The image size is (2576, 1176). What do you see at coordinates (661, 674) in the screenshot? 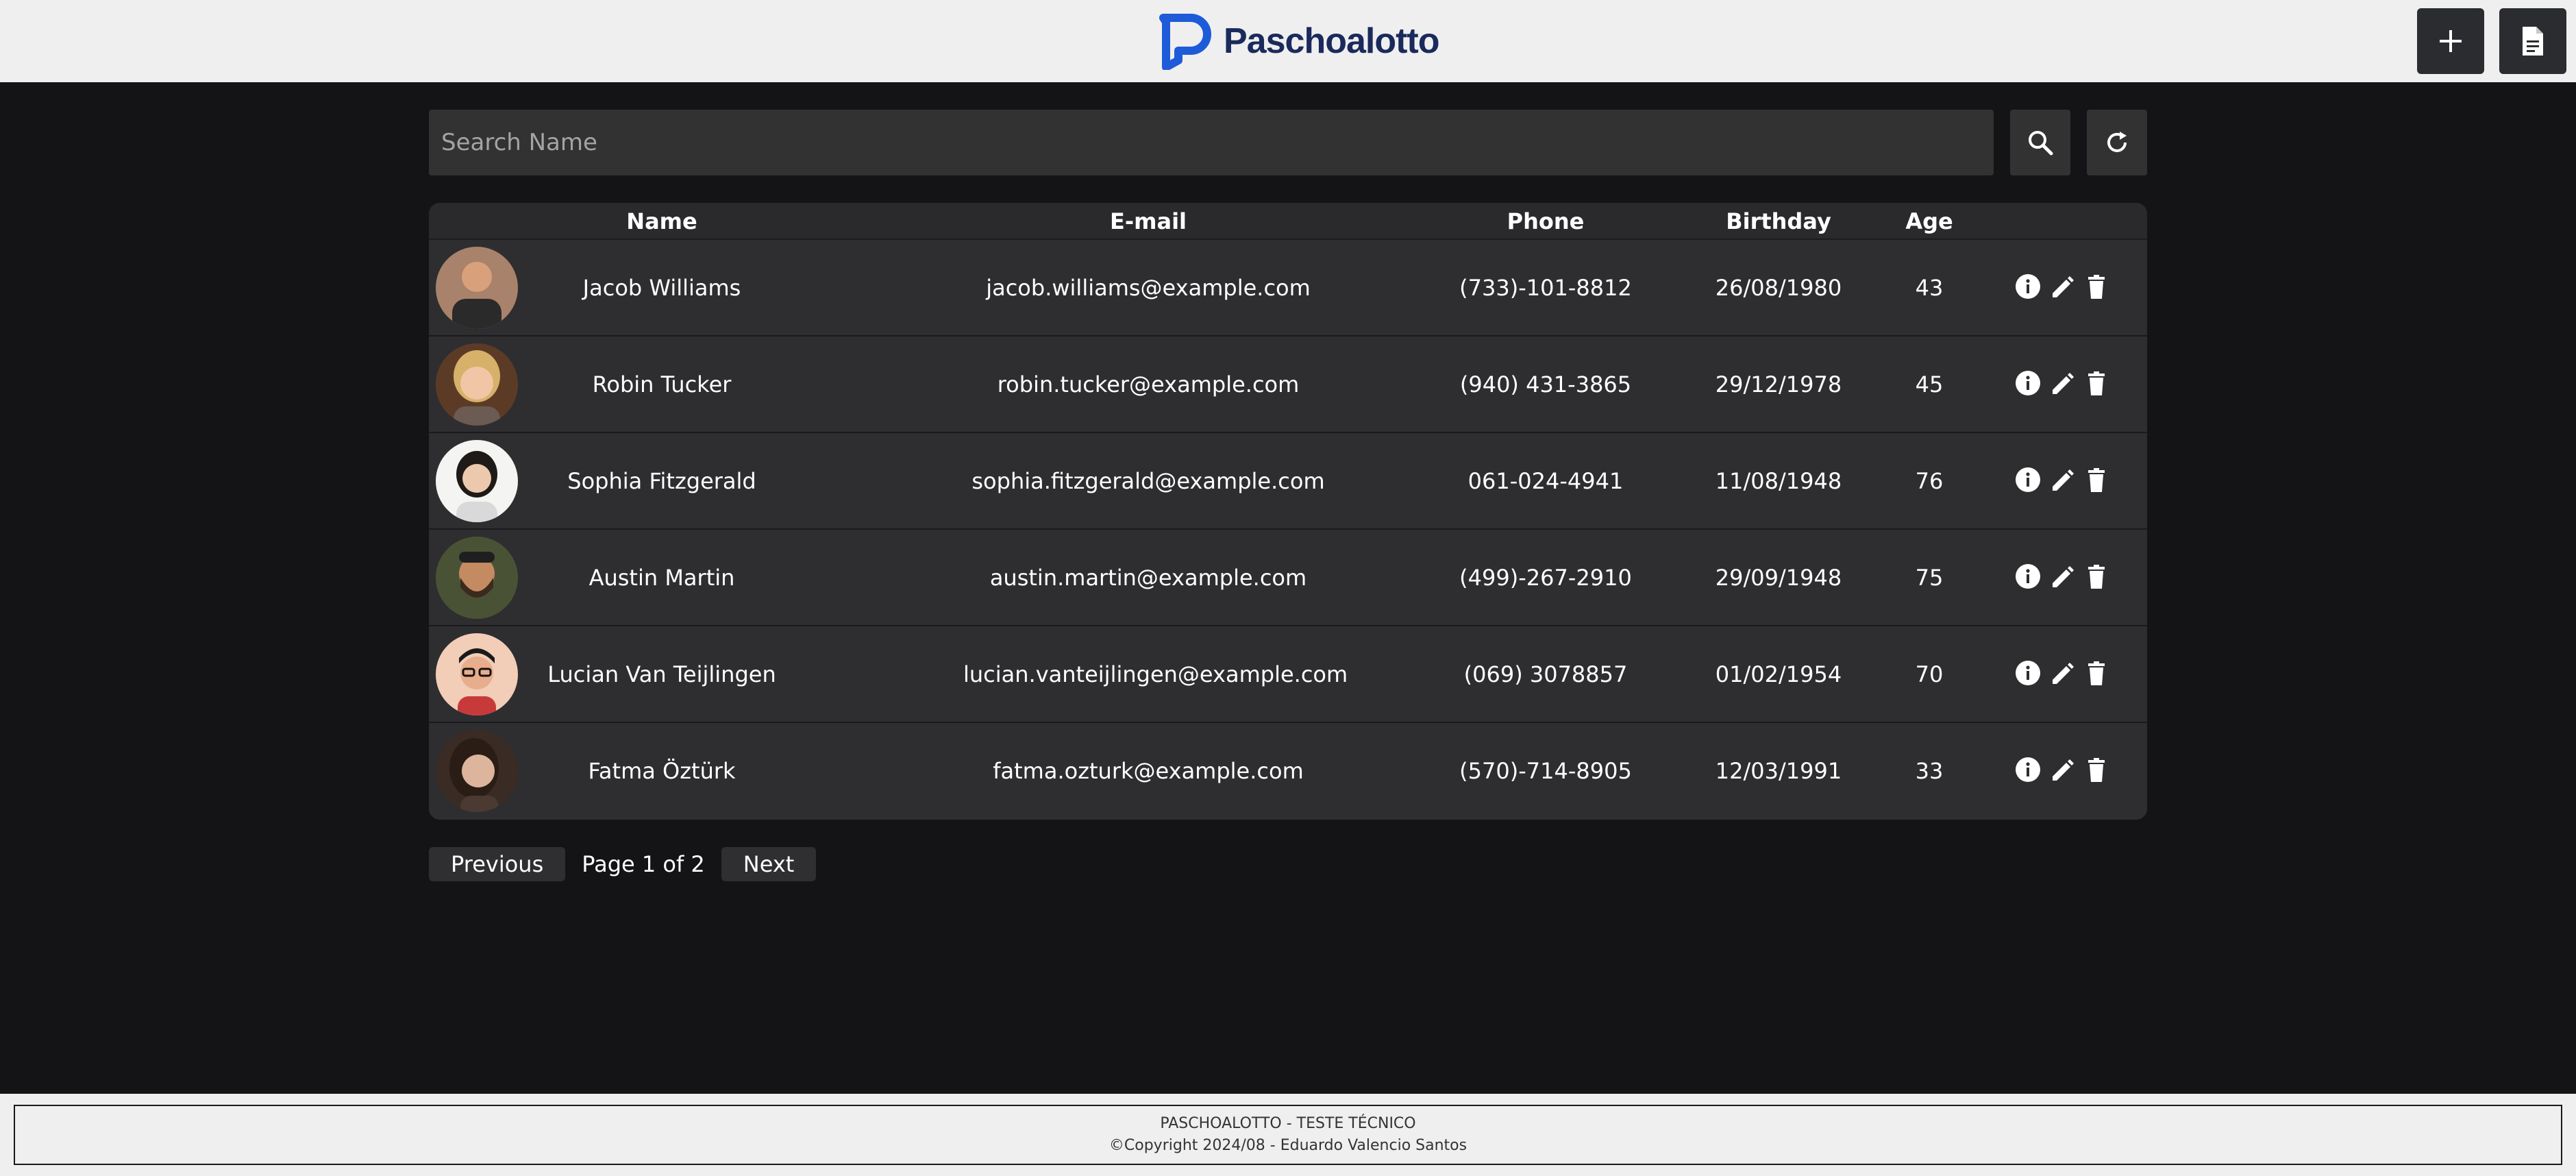
I see `user-name: Lucian Van Teijlingen` at bounding box center [661, 674].